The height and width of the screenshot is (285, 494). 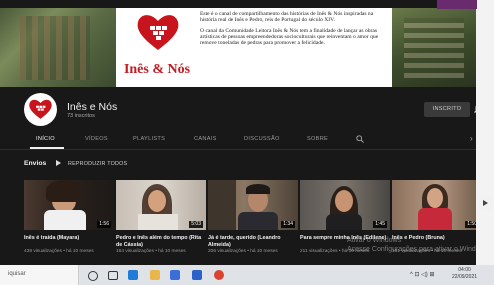 I want to click on clock-time: 04:00, so click(x=464, y=270).